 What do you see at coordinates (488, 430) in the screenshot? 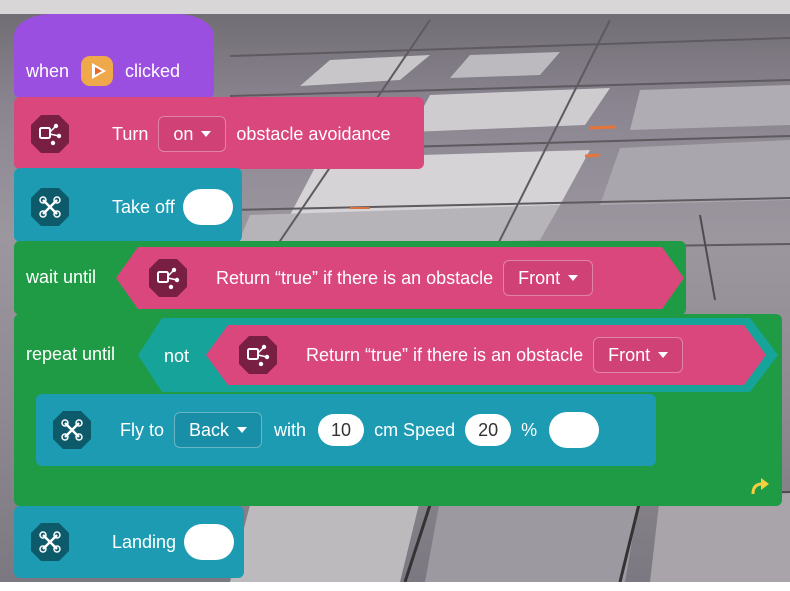
I see `speed-input: 20` at bounding box center [488, 430].